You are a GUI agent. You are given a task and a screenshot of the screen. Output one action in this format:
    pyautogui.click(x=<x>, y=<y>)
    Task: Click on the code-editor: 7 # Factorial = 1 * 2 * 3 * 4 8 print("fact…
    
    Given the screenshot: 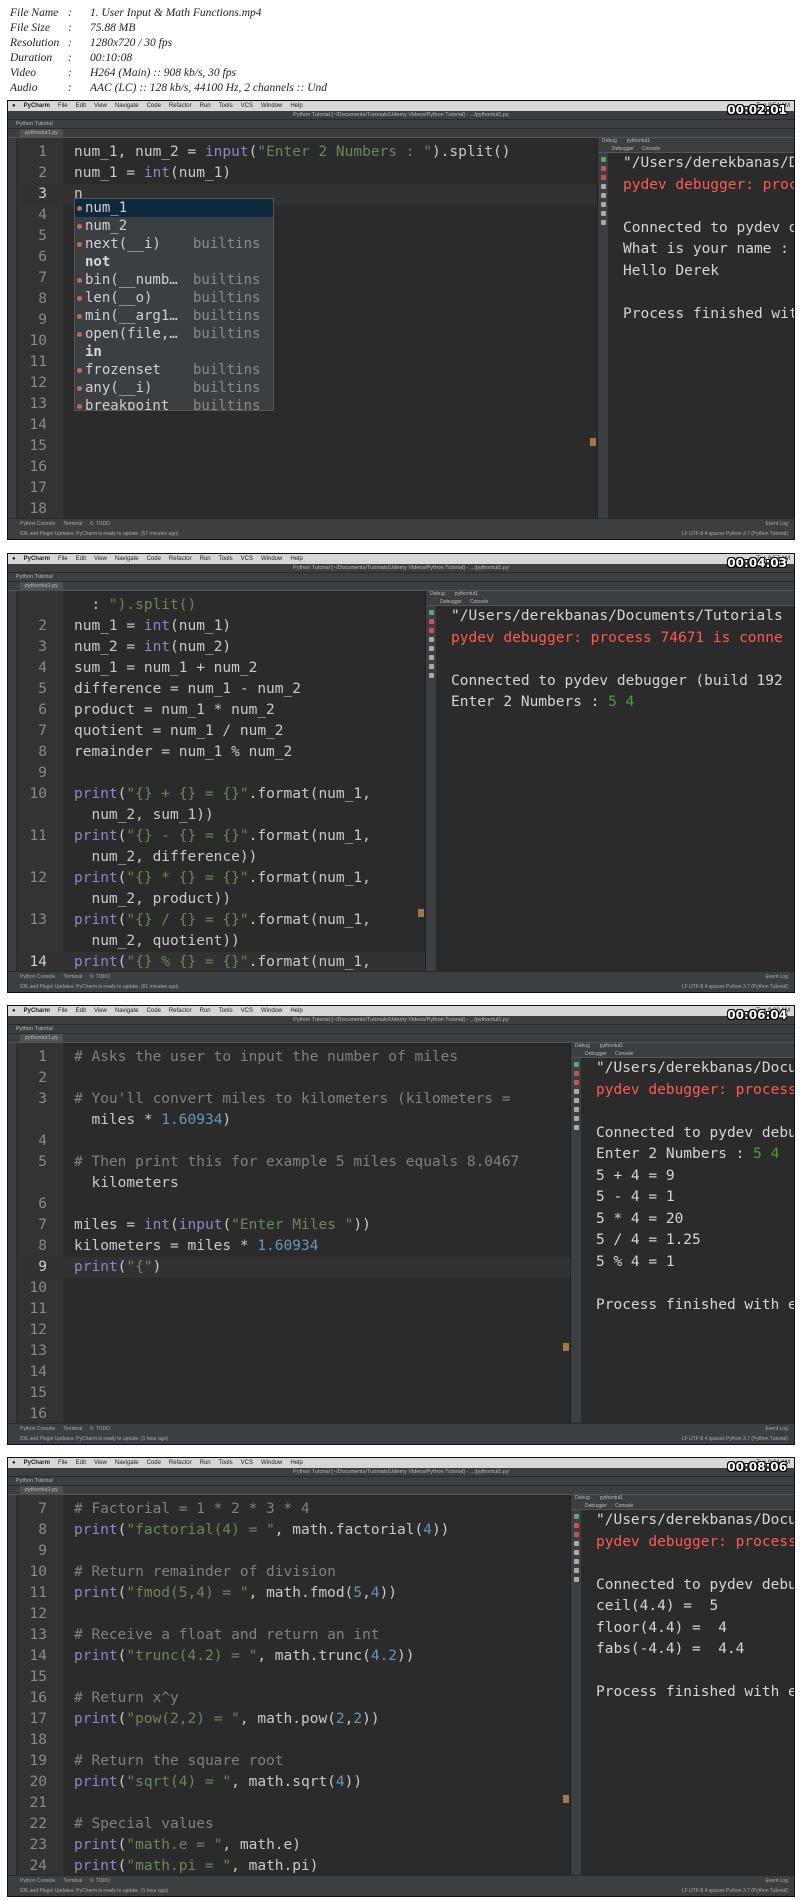 What is the action you would take?
    pyautogui.click(x=293, y=1685)
    